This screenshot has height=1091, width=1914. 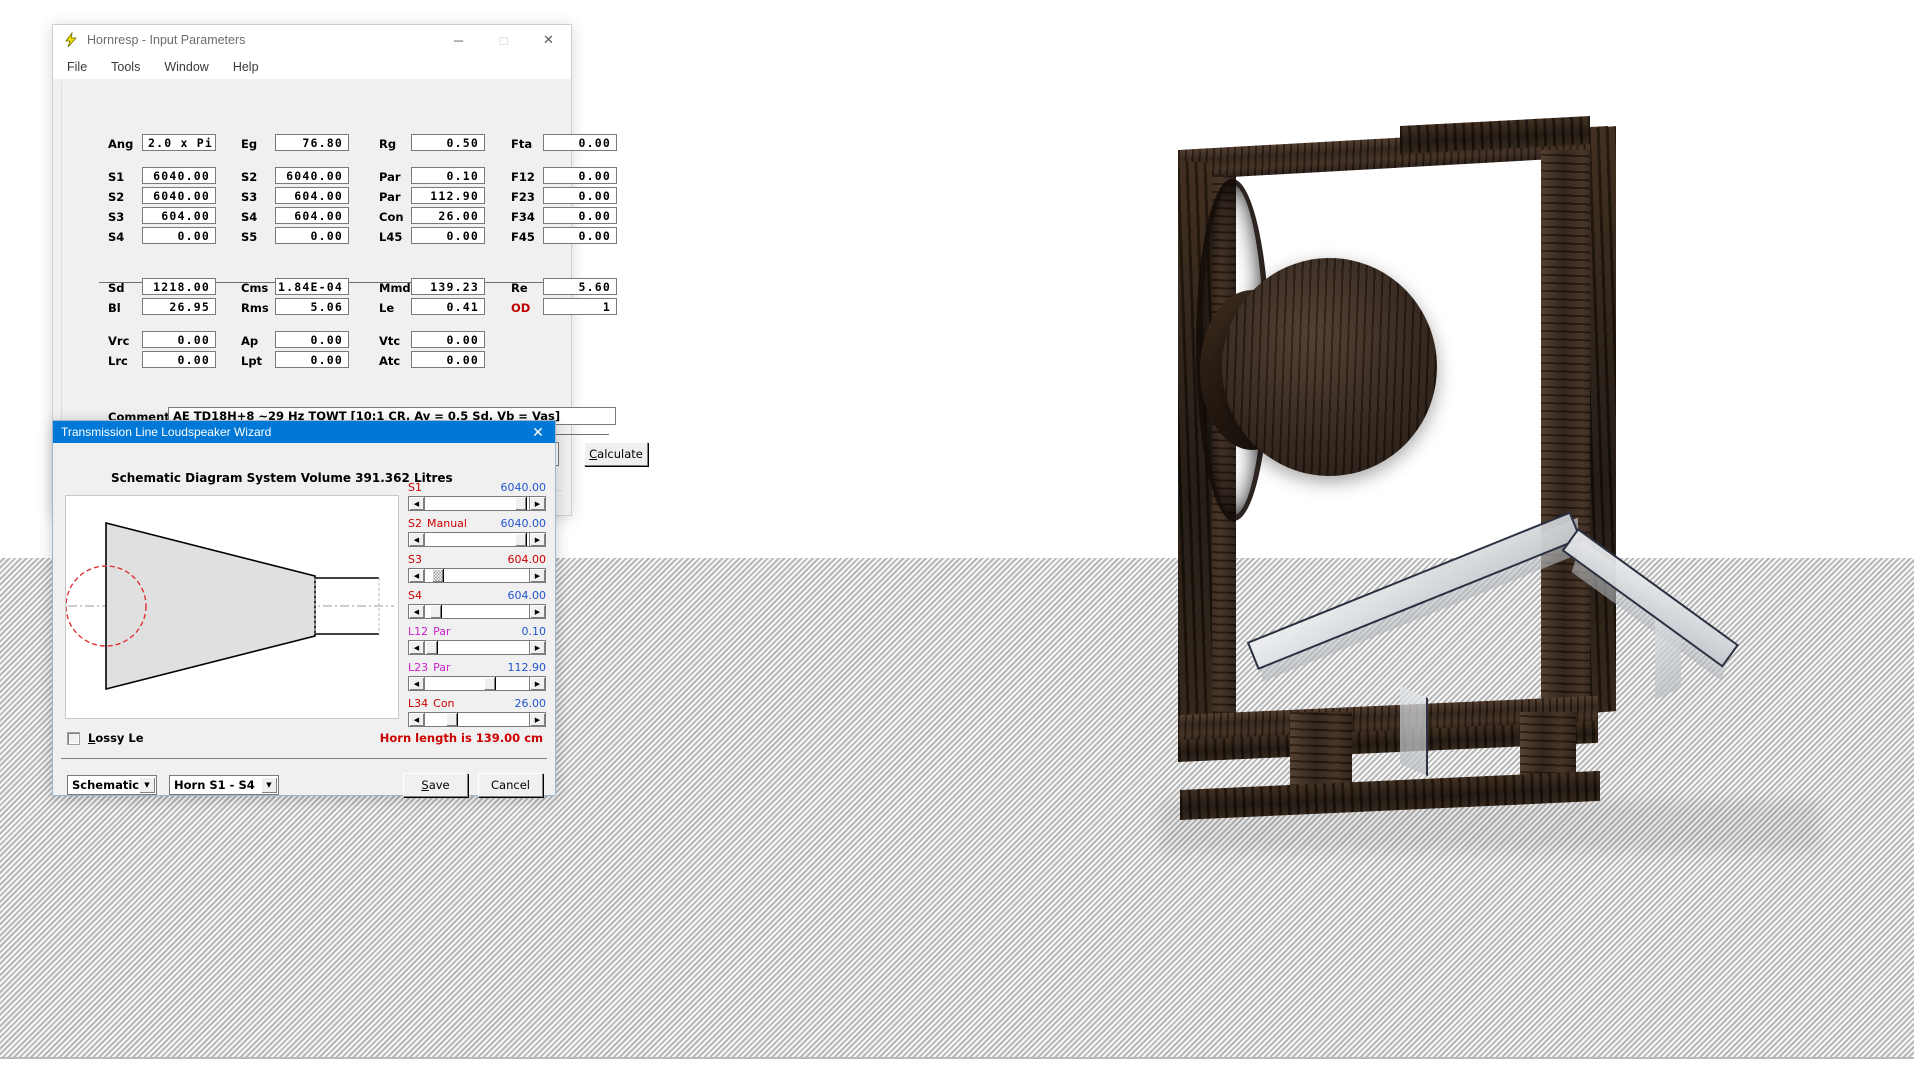 I want to click on param-field-s2-r1: 6040.00, so click(x=312, y=175).